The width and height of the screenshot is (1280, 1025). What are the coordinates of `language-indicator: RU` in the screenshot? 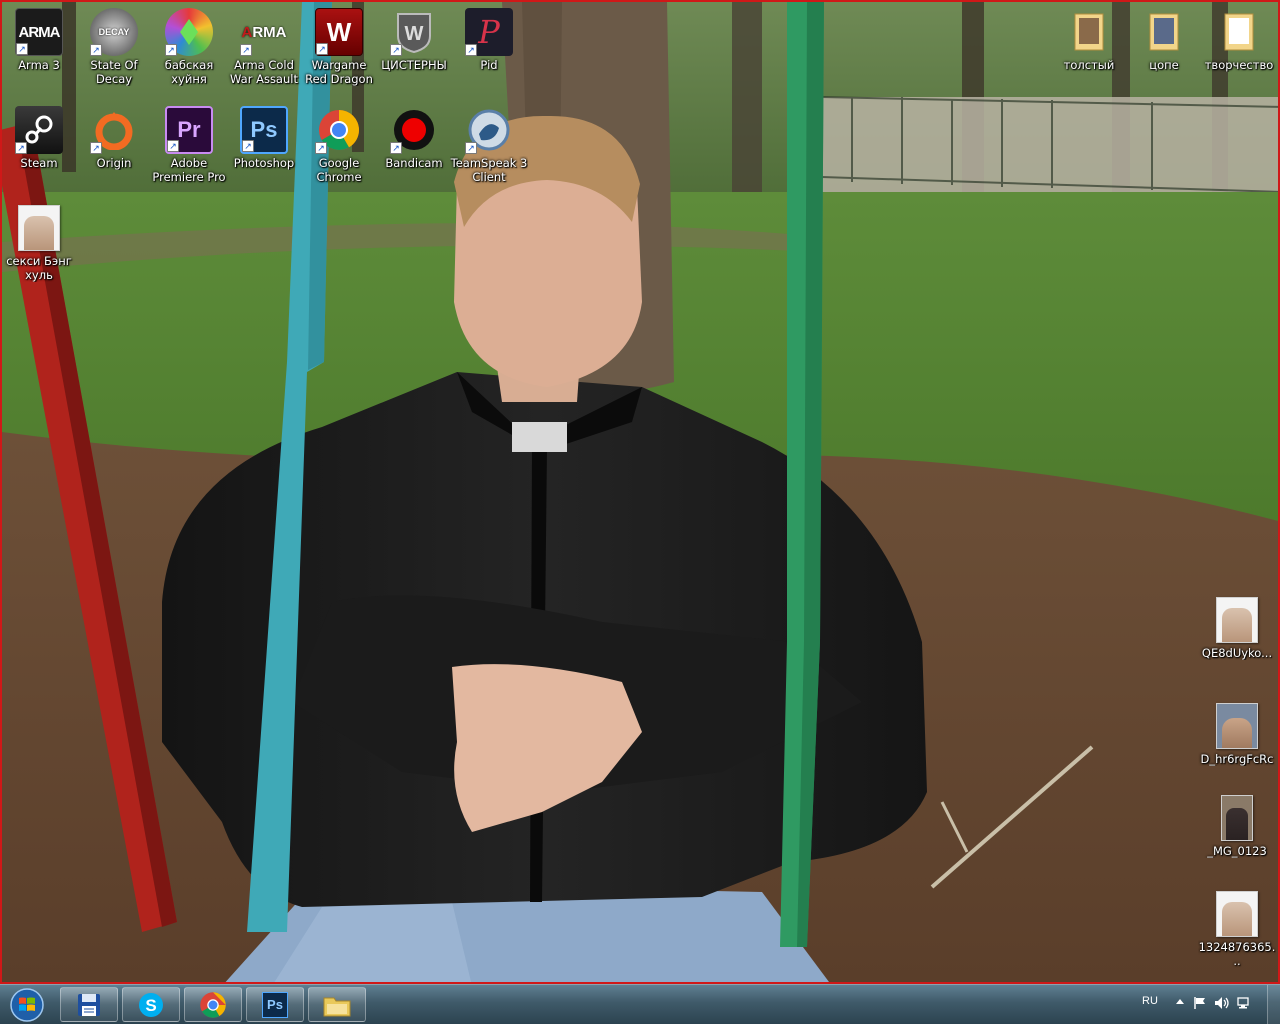 It's located at (1150, 1001).